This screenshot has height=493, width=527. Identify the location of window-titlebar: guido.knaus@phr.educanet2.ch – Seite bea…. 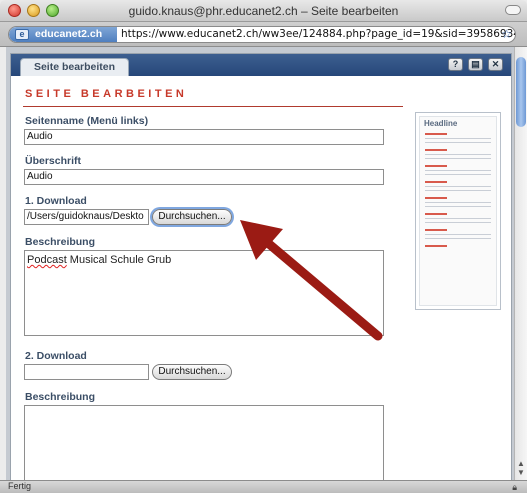
(263, 11).